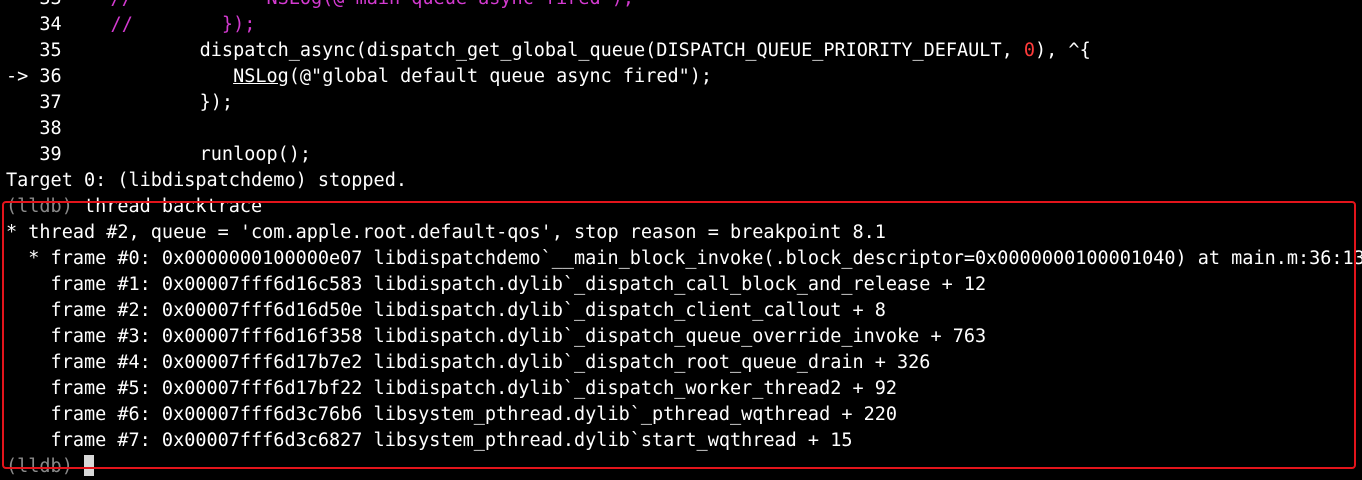 The height and width of the screenshot is (480, 1362). What do you see at coordinates (1063, 50) in the screenshot?
I see `code-text-after: ), ^{` at bounding box center [1063, 50].